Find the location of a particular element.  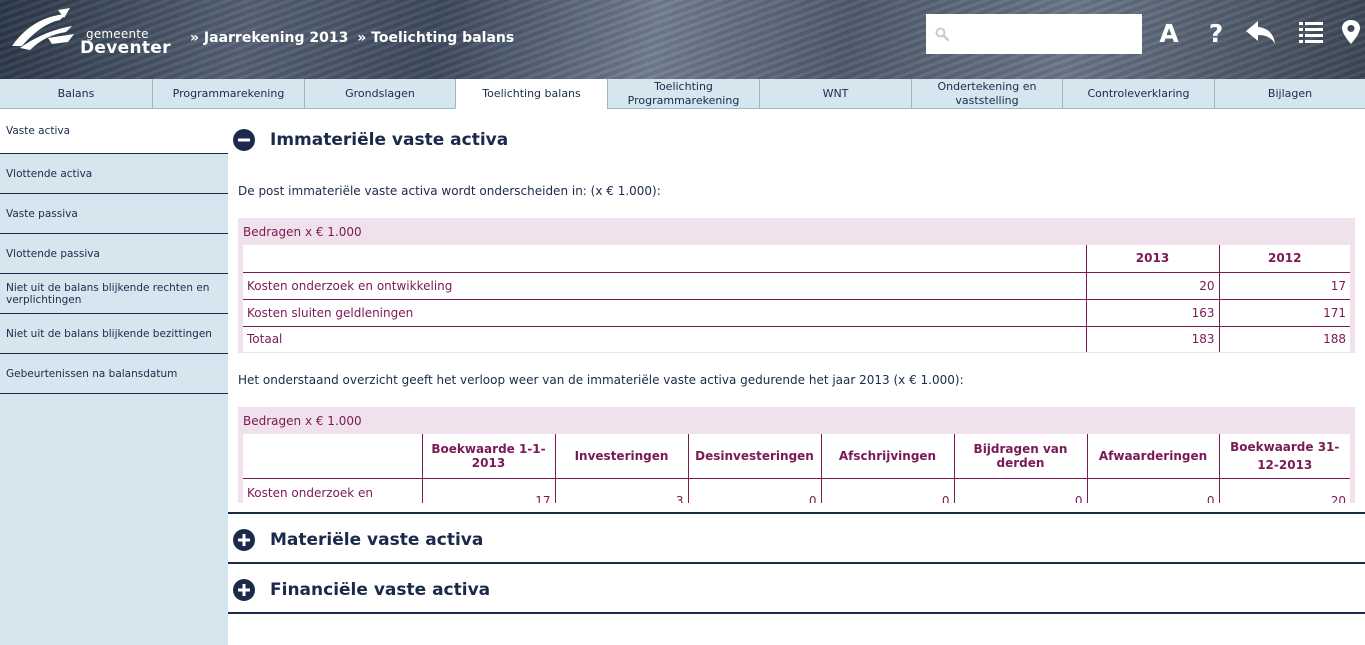

collapse-minus-icon is located at coordinates (244, 140).